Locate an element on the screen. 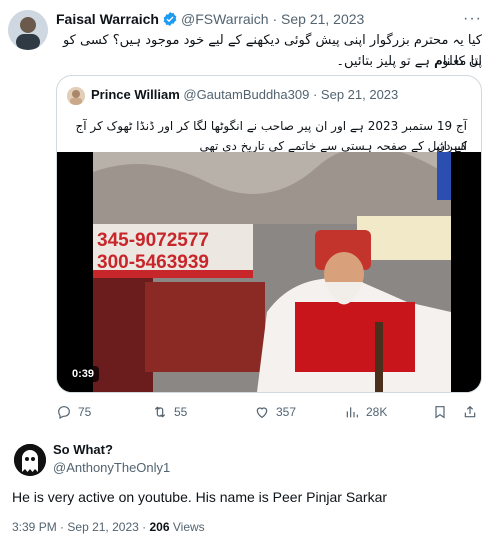 The width and height of the screenshot is (498, 547). reply-time: 3:39 PM is located at coordinates (34, 527).